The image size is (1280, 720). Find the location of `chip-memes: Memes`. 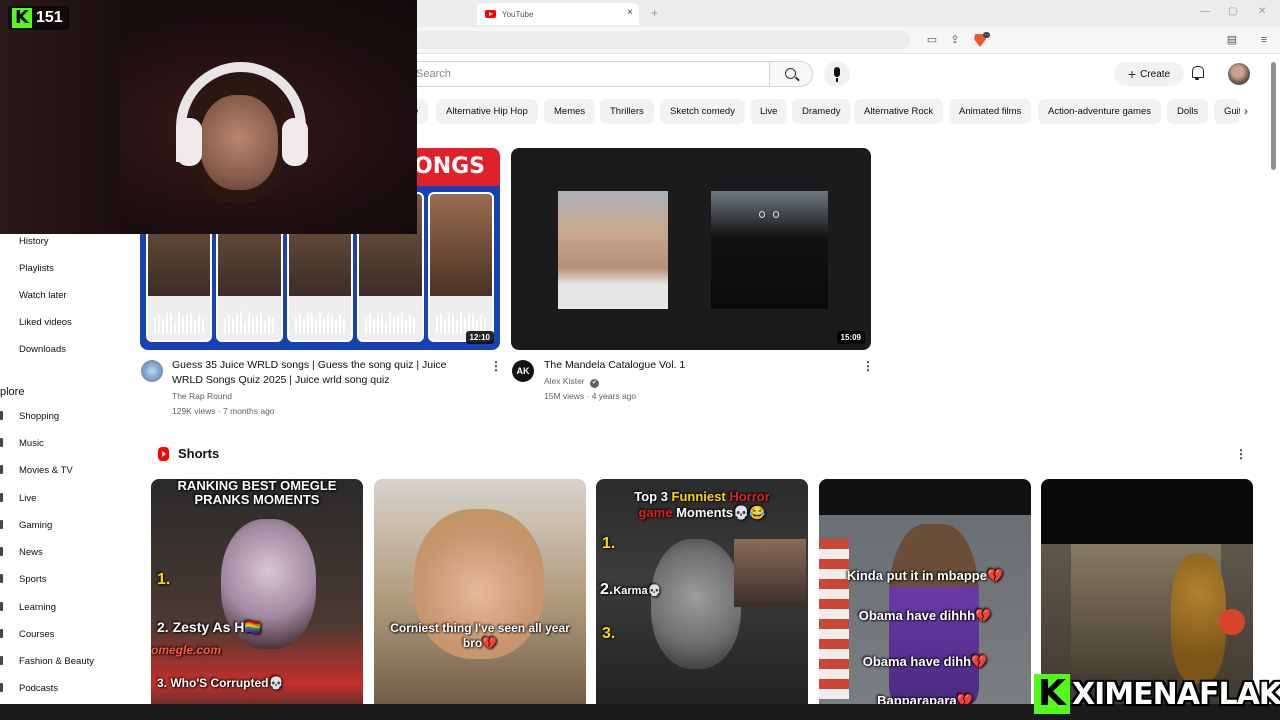

chip-memes: Memes is located at coordinates (570, 111).